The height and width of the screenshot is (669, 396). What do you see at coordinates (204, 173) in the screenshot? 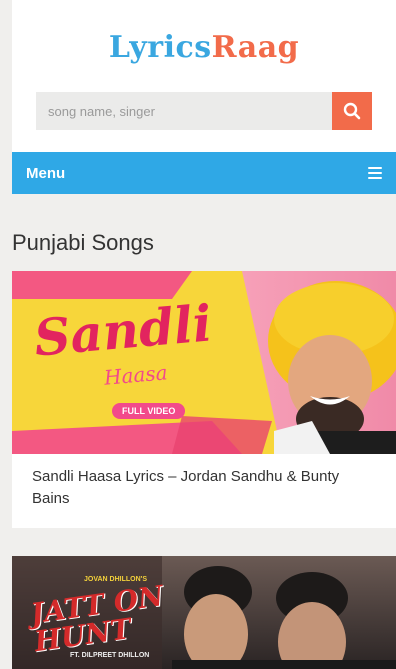
I see `menu-bar: Menu` at bounding box center [204, 173].